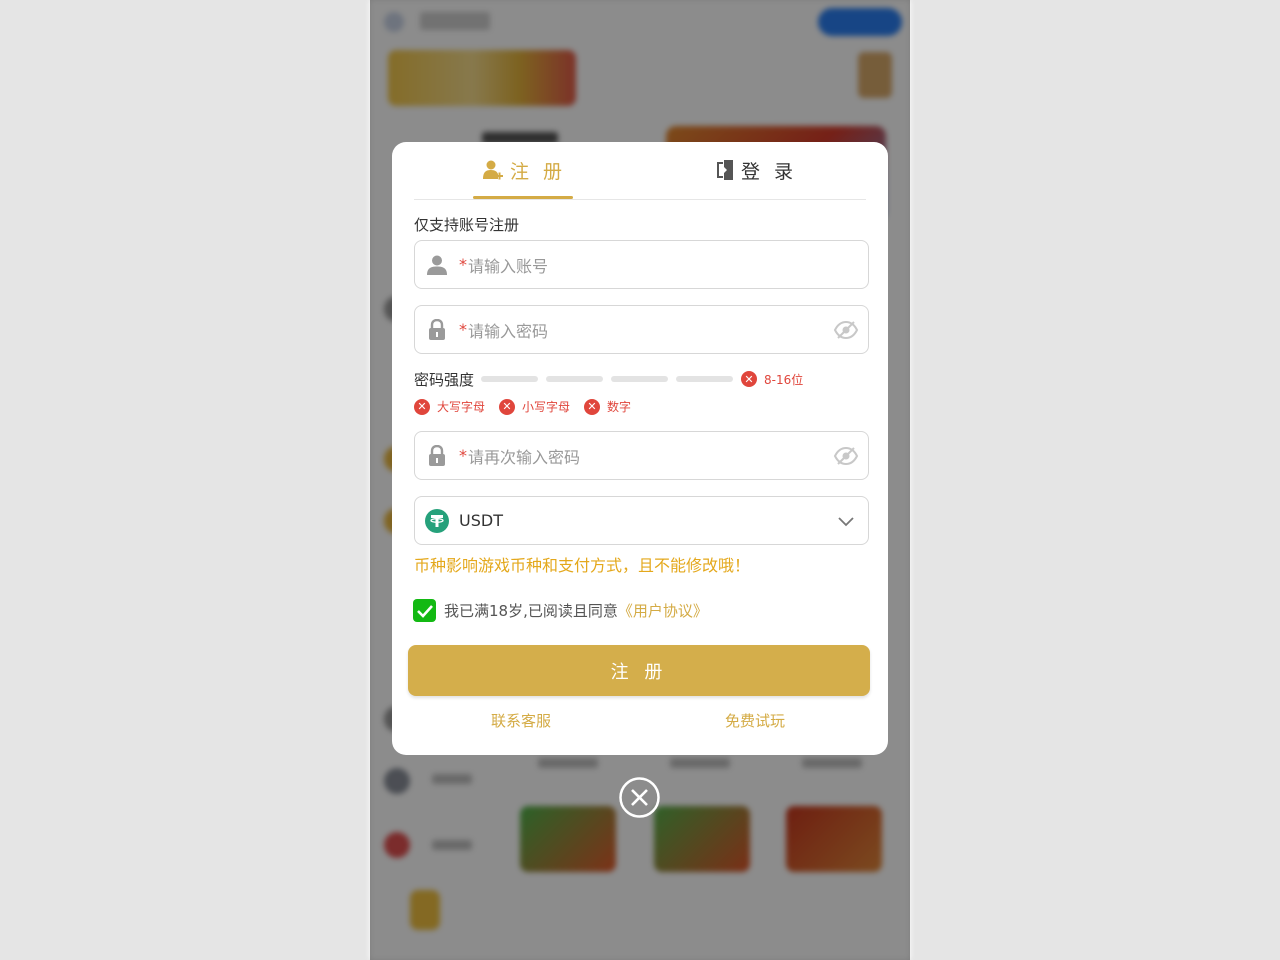 This screenshot has width=1280, height=960. I want to click on confirm-password-placeholder: 请再次输入密码, so click(524, 457).